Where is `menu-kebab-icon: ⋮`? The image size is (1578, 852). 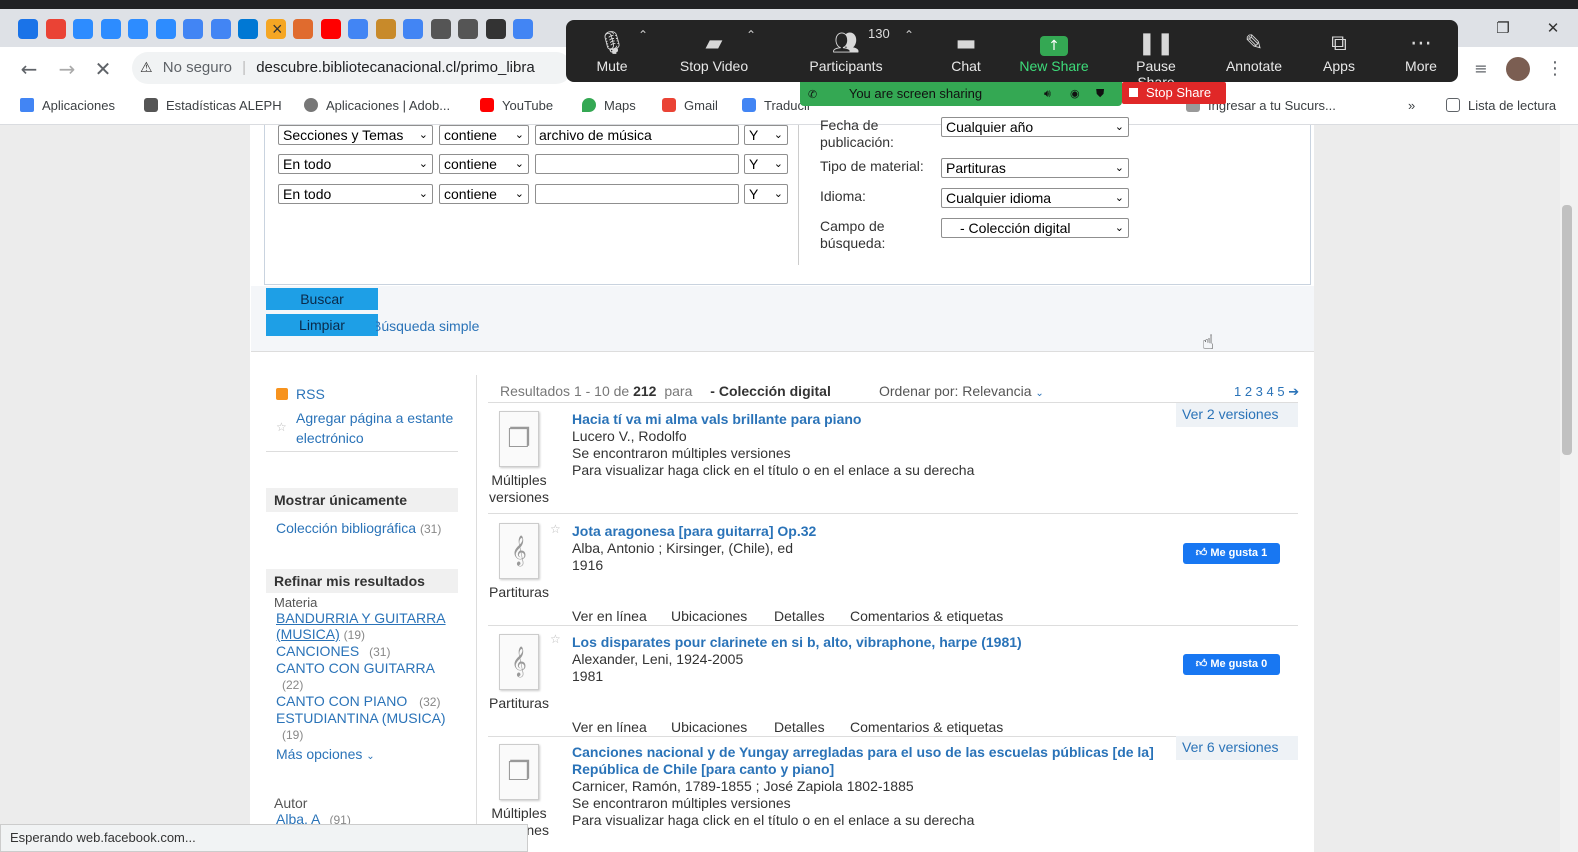 menu-kebab-icon: ⋮ is located at coordinates (1555, 69).